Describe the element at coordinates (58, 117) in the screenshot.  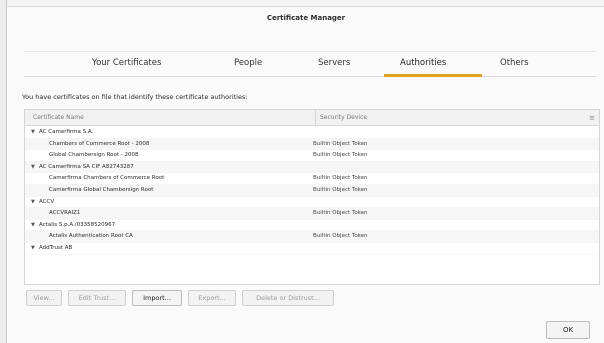
I see `column-header-certificate-name: Certificate Name` at that location.